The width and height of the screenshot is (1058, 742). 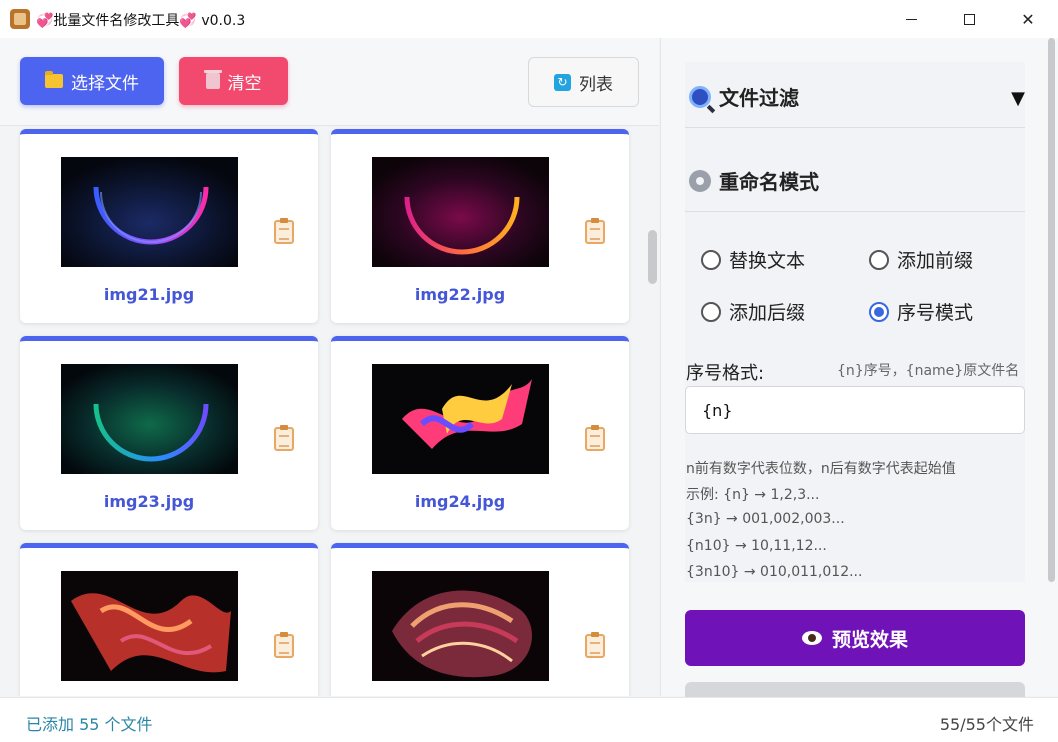 I want to click on file-name: img24.jpg, so click(x=460, y=501).